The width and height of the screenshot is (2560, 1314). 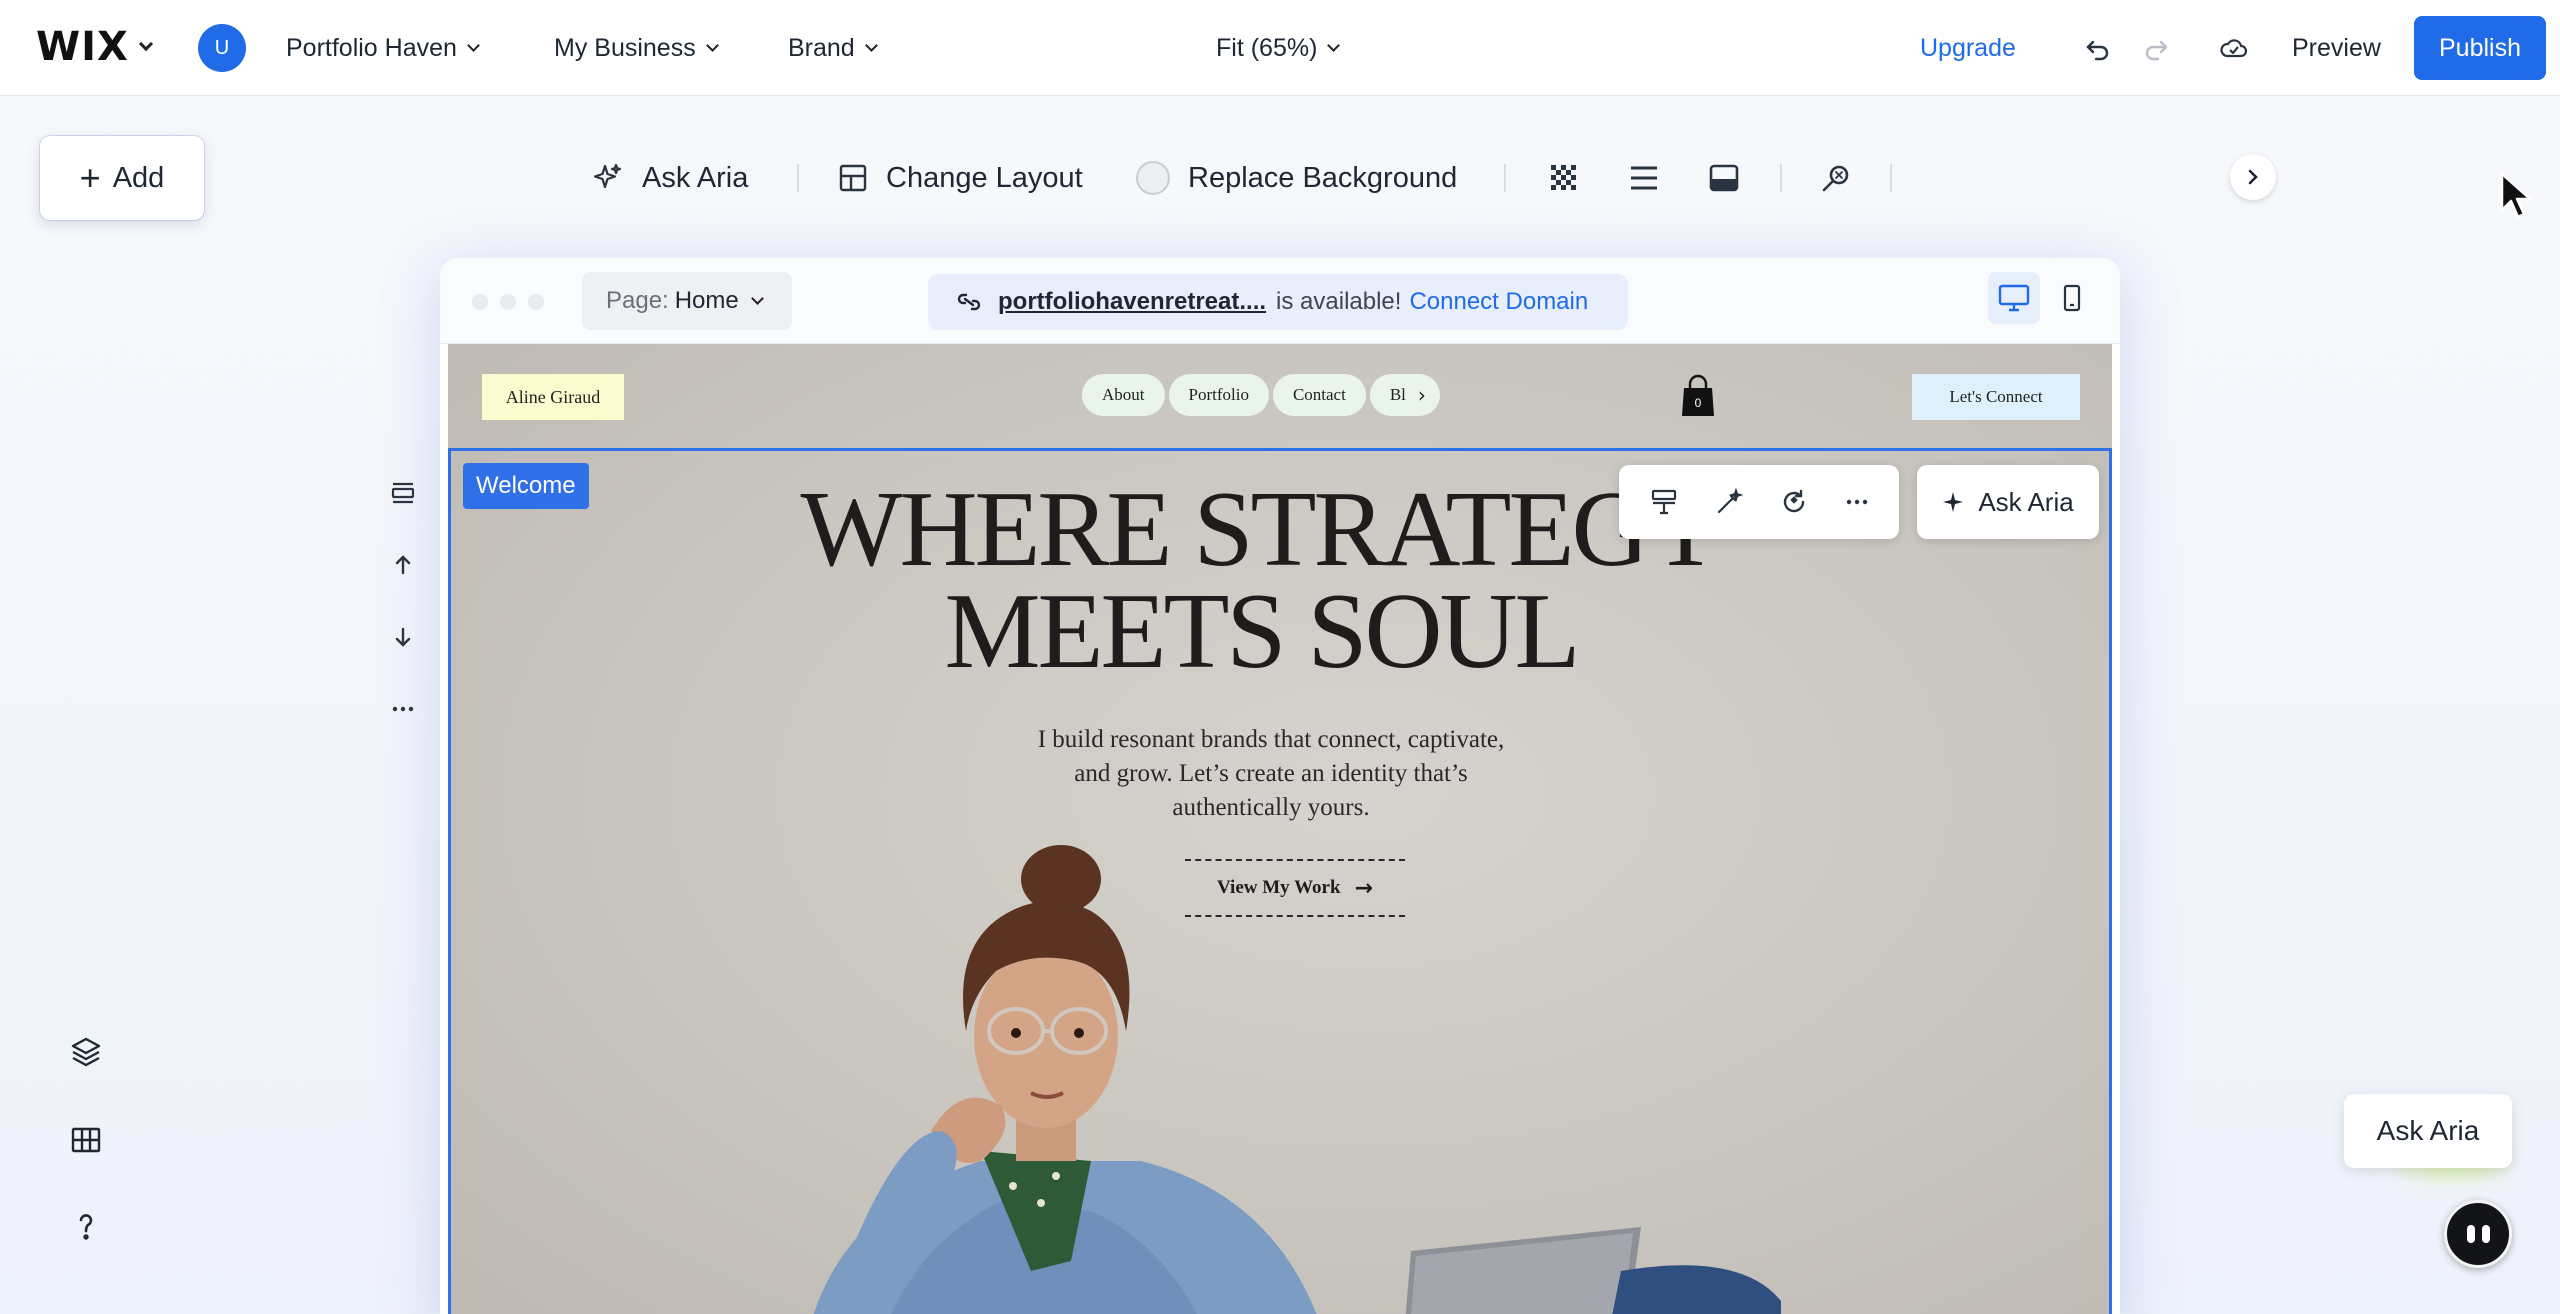 I want to click on desktop-view-button, so click(x=2014, y=298).